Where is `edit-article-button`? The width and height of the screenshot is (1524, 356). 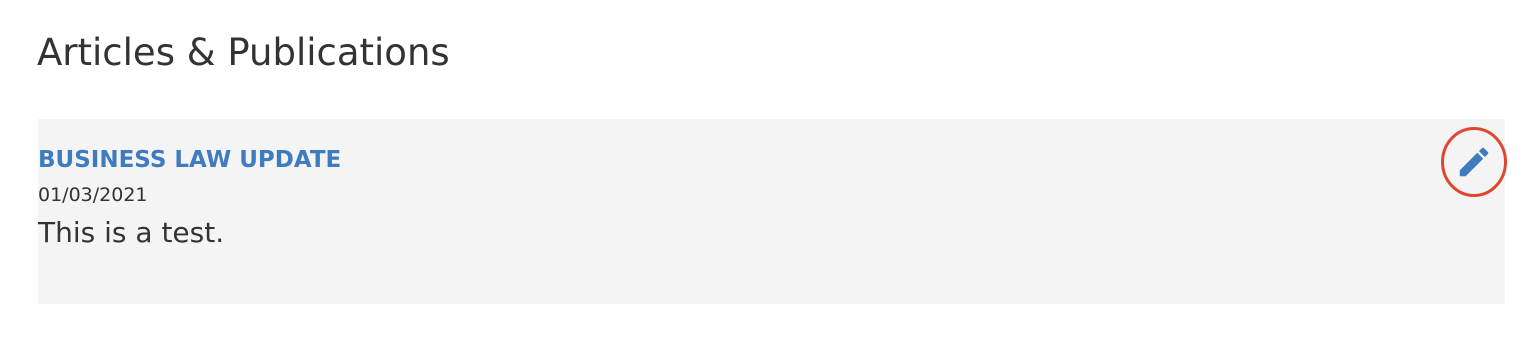 edit-article-button is located at coordinates (1474, 162).